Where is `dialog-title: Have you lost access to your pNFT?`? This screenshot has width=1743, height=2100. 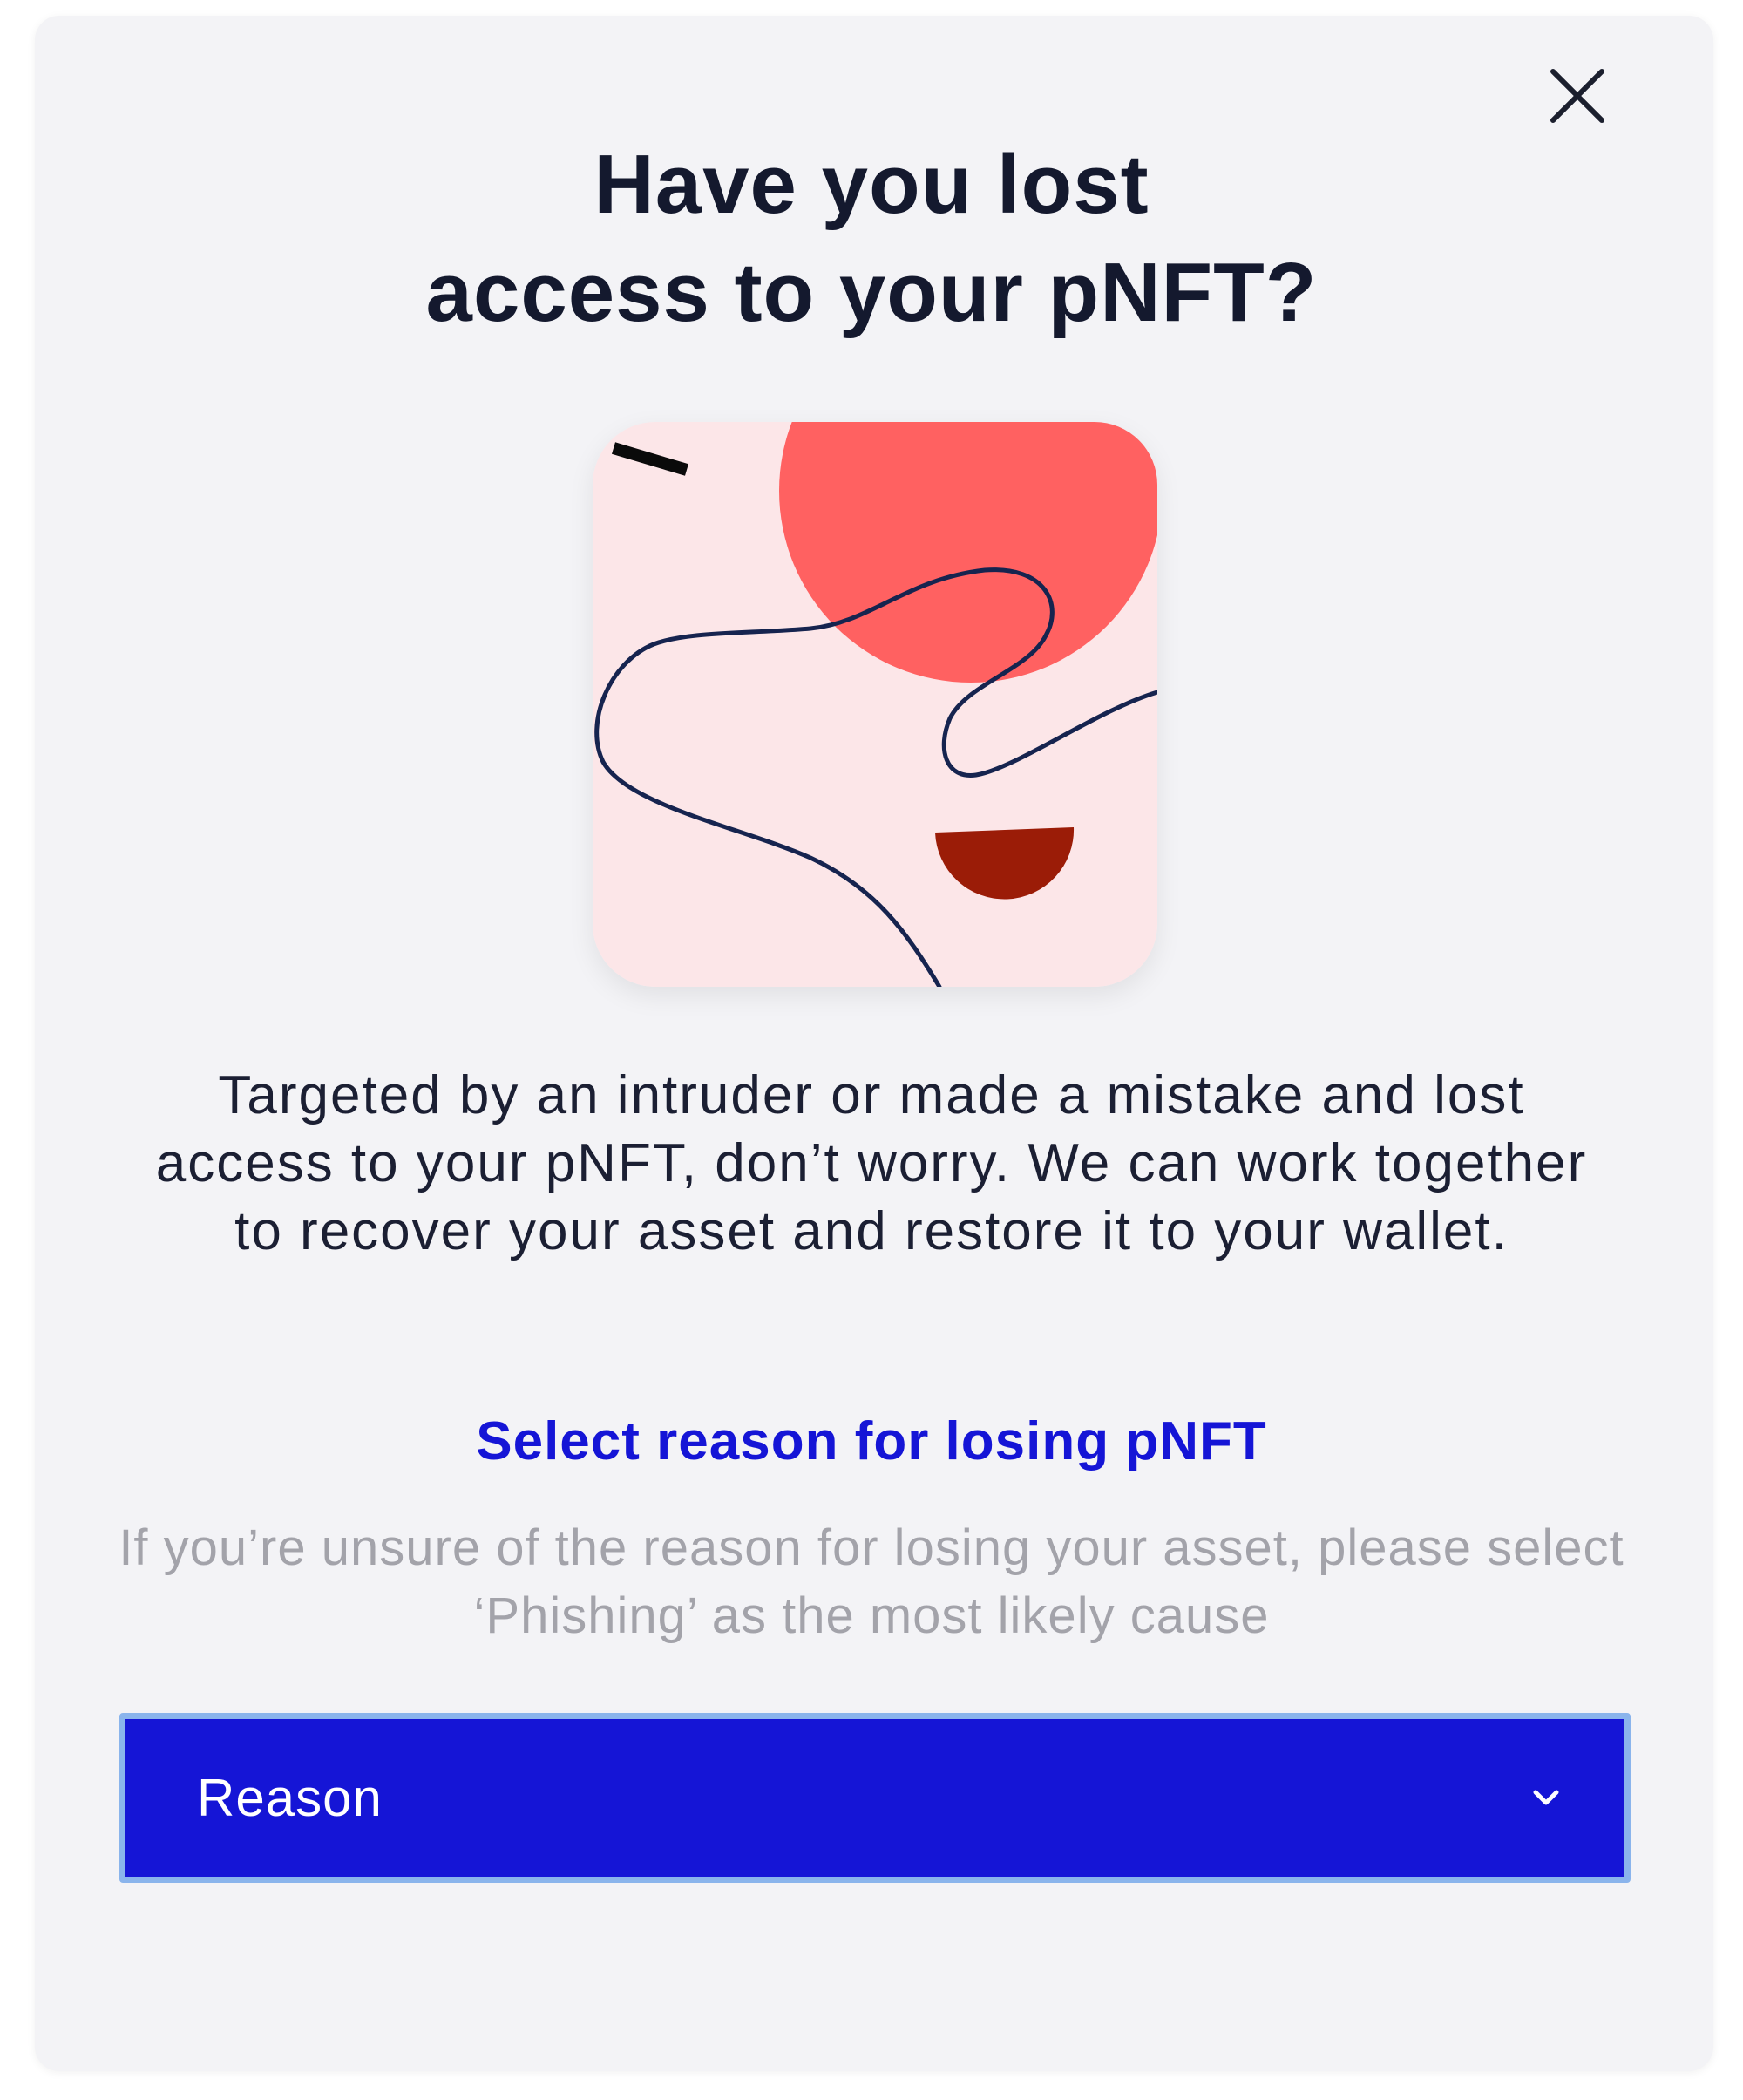 dialog-title: Have you lost access to your pNFT? is located at coordinates (872, 239).